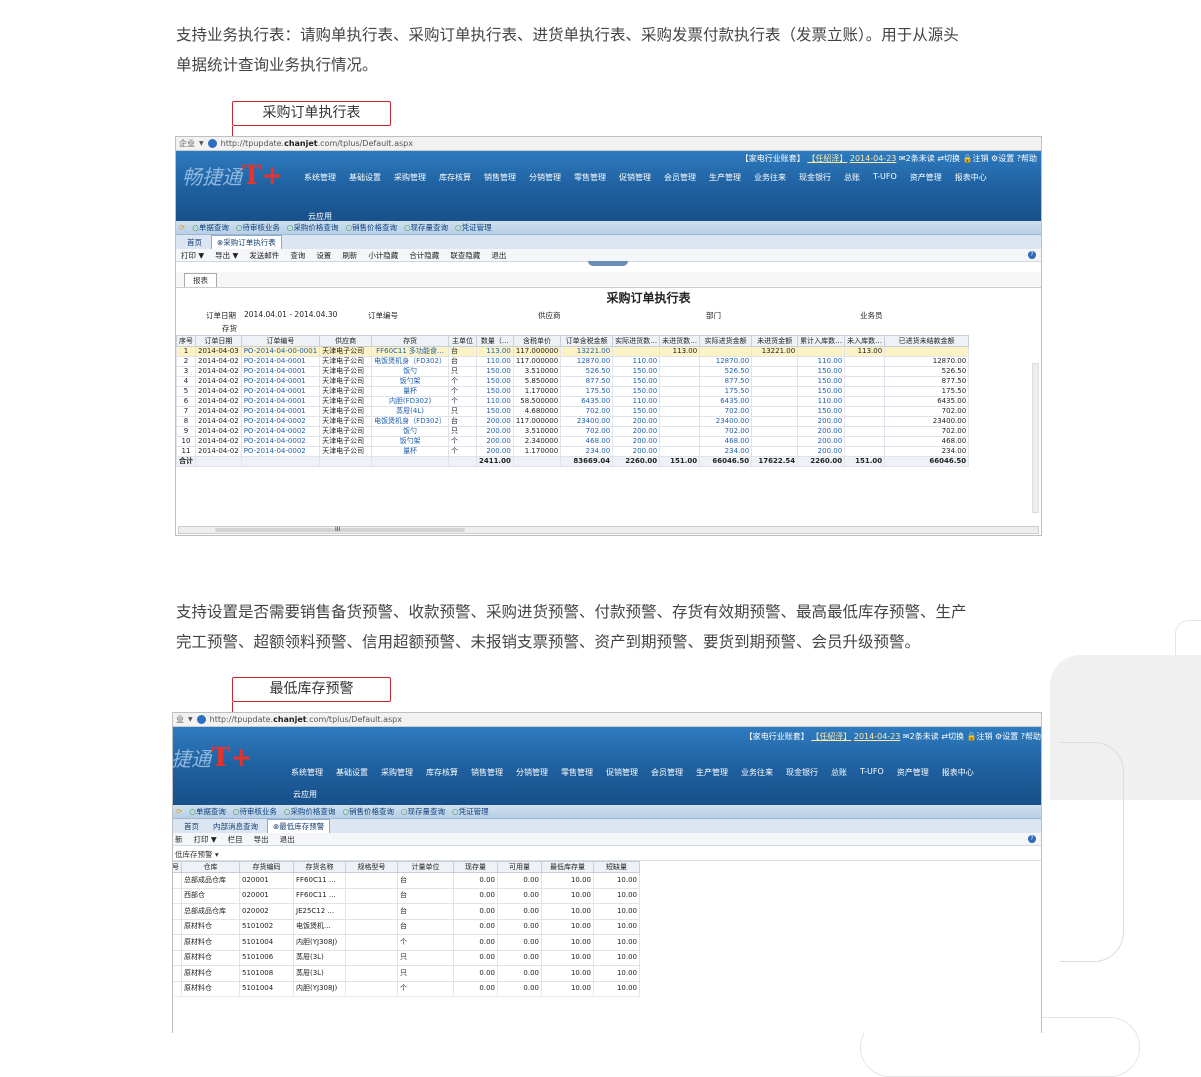 The image size is (1201, 1077). Describe the element at coordinates (299, 826) in the screenshot. I see `tab-min-stock-warning: ⊗最低库存预警` at that location.